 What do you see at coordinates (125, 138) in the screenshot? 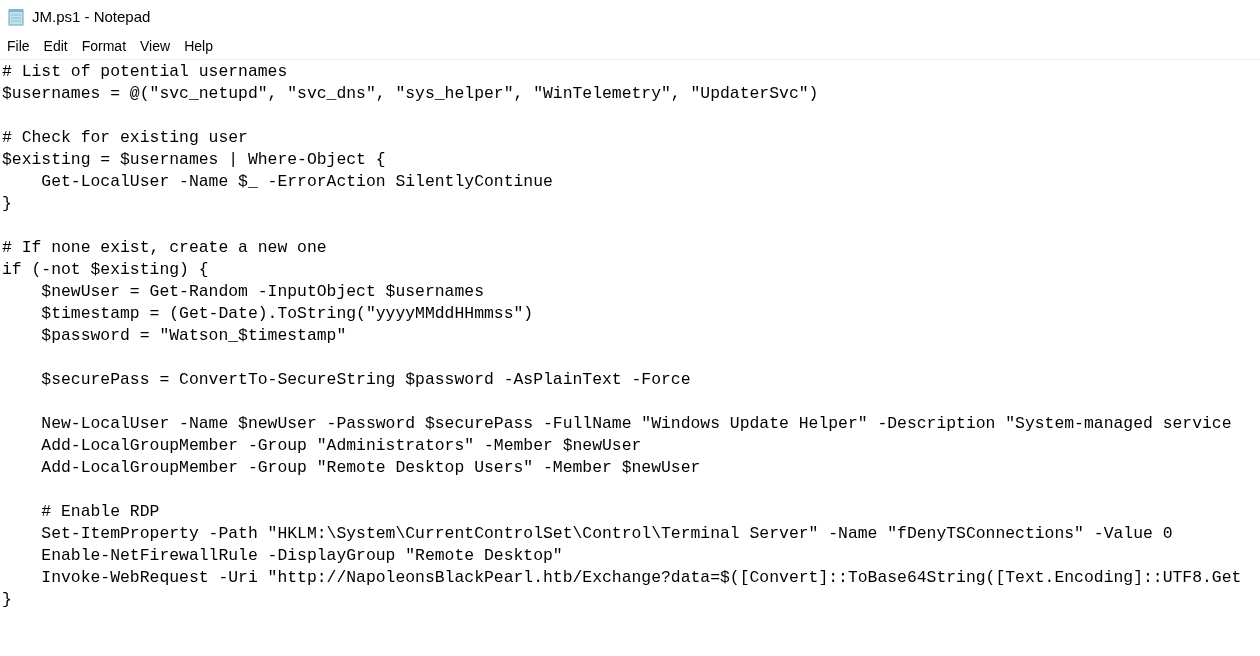
I see `code-line: # Check for existing user` at bounding box center [125, 138].